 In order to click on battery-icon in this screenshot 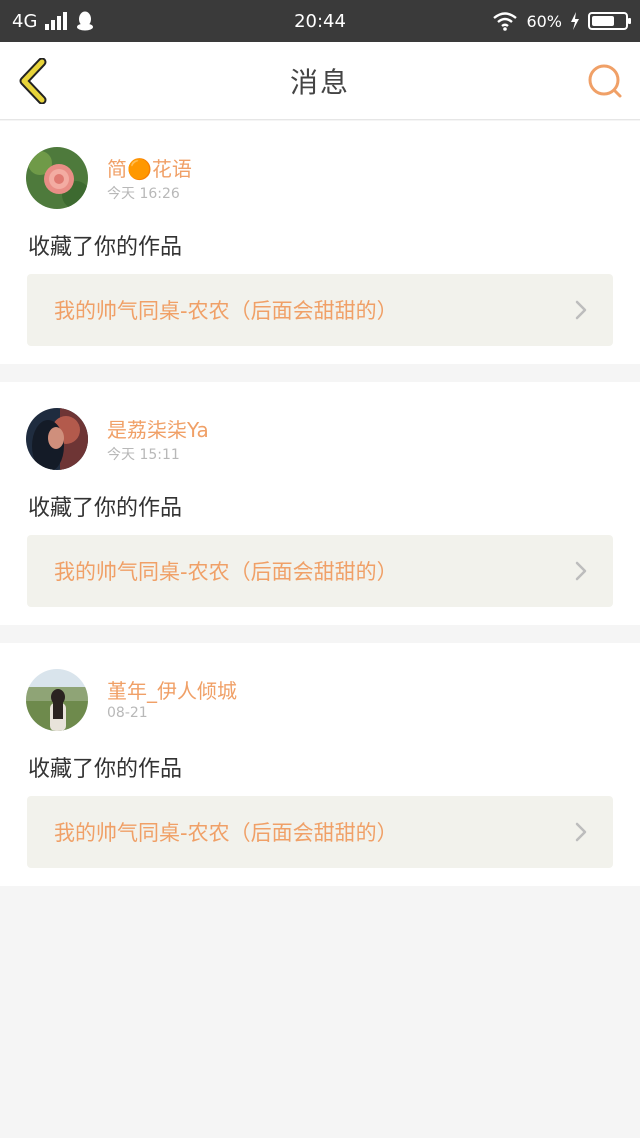, I will do `click(609, 21)`.